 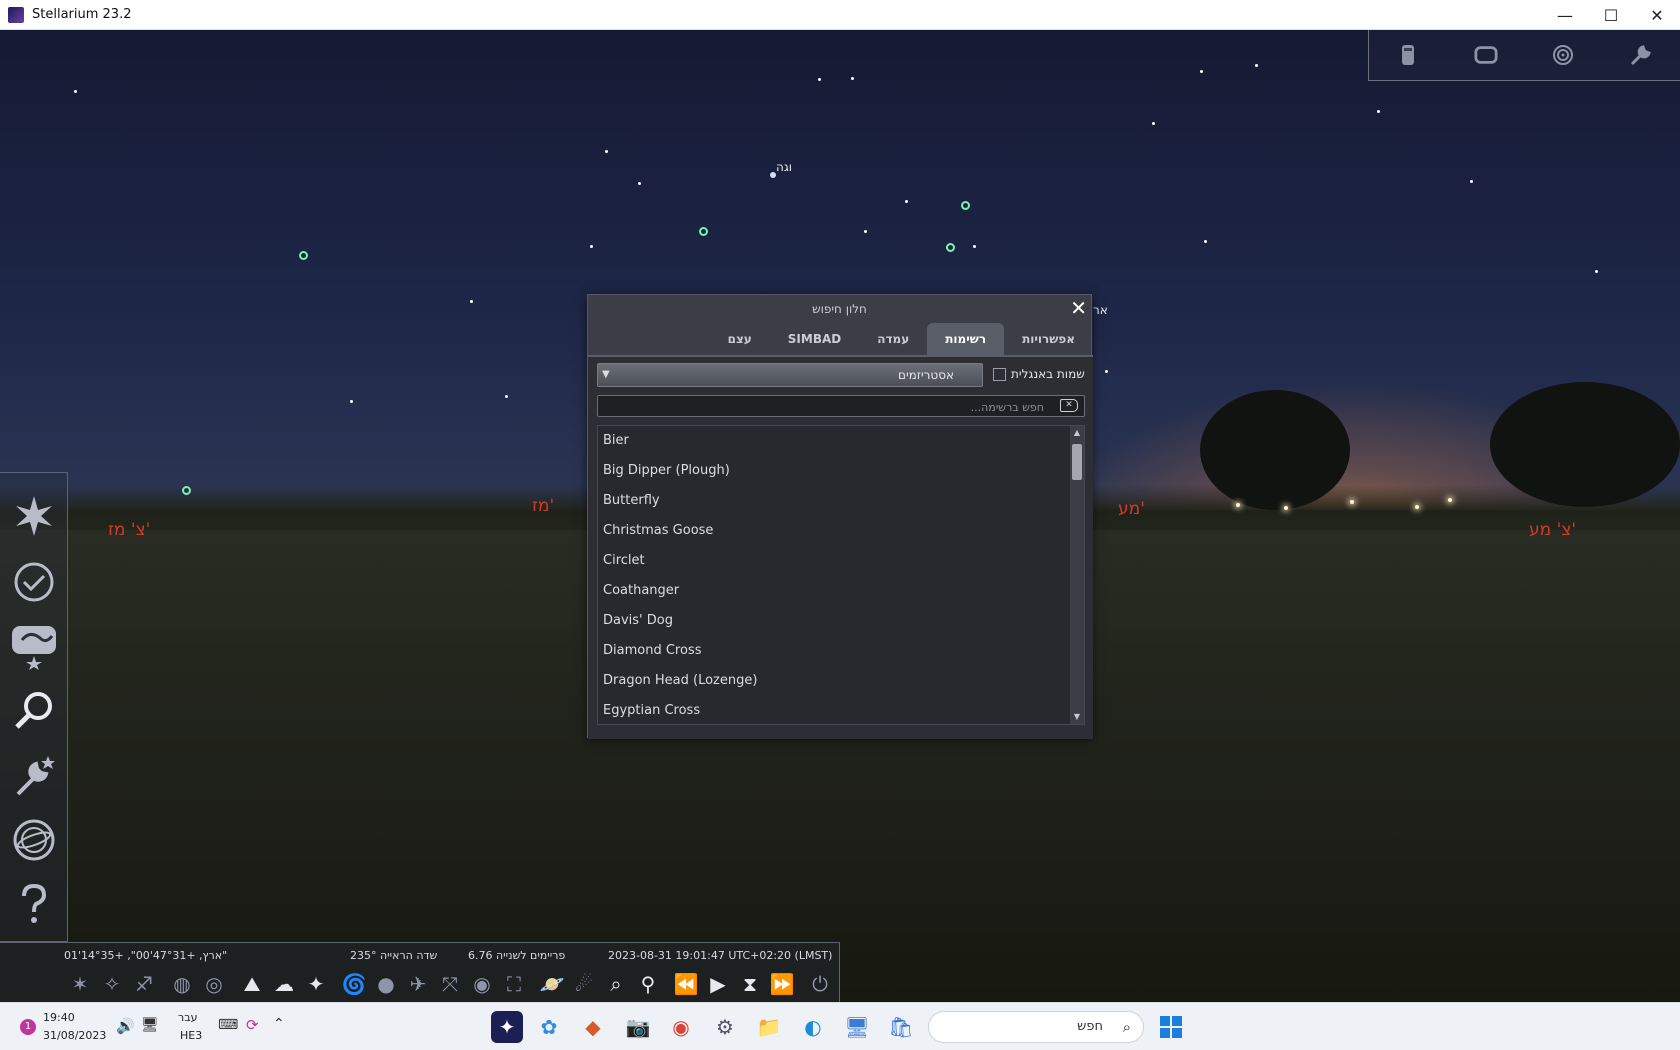 What do you see at coordinates (1077, 434) in the screenshot?
I see `scroll-up-icon: ▲` at bounding box center [1077, 434].